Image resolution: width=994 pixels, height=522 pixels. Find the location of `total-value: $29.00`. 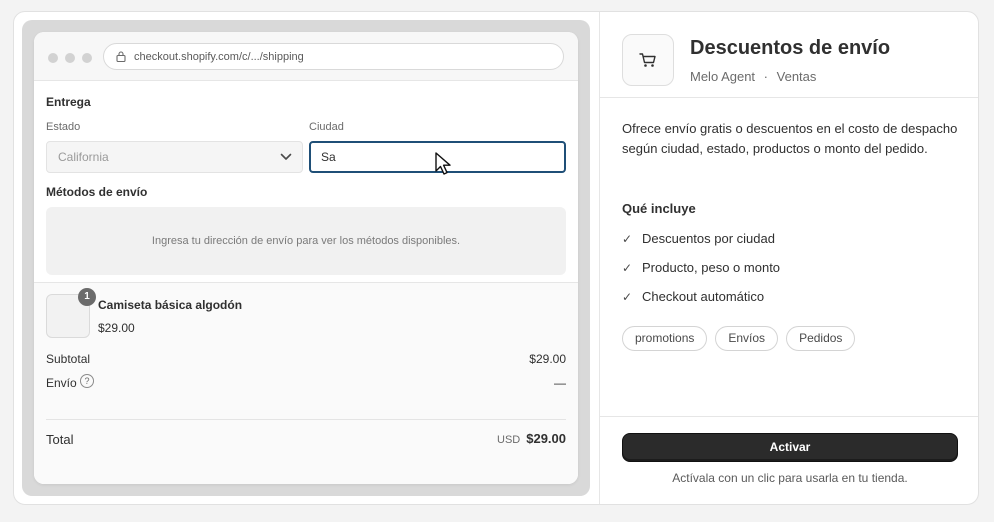

total-value: $29.00 is located at coordinates (546, 438).